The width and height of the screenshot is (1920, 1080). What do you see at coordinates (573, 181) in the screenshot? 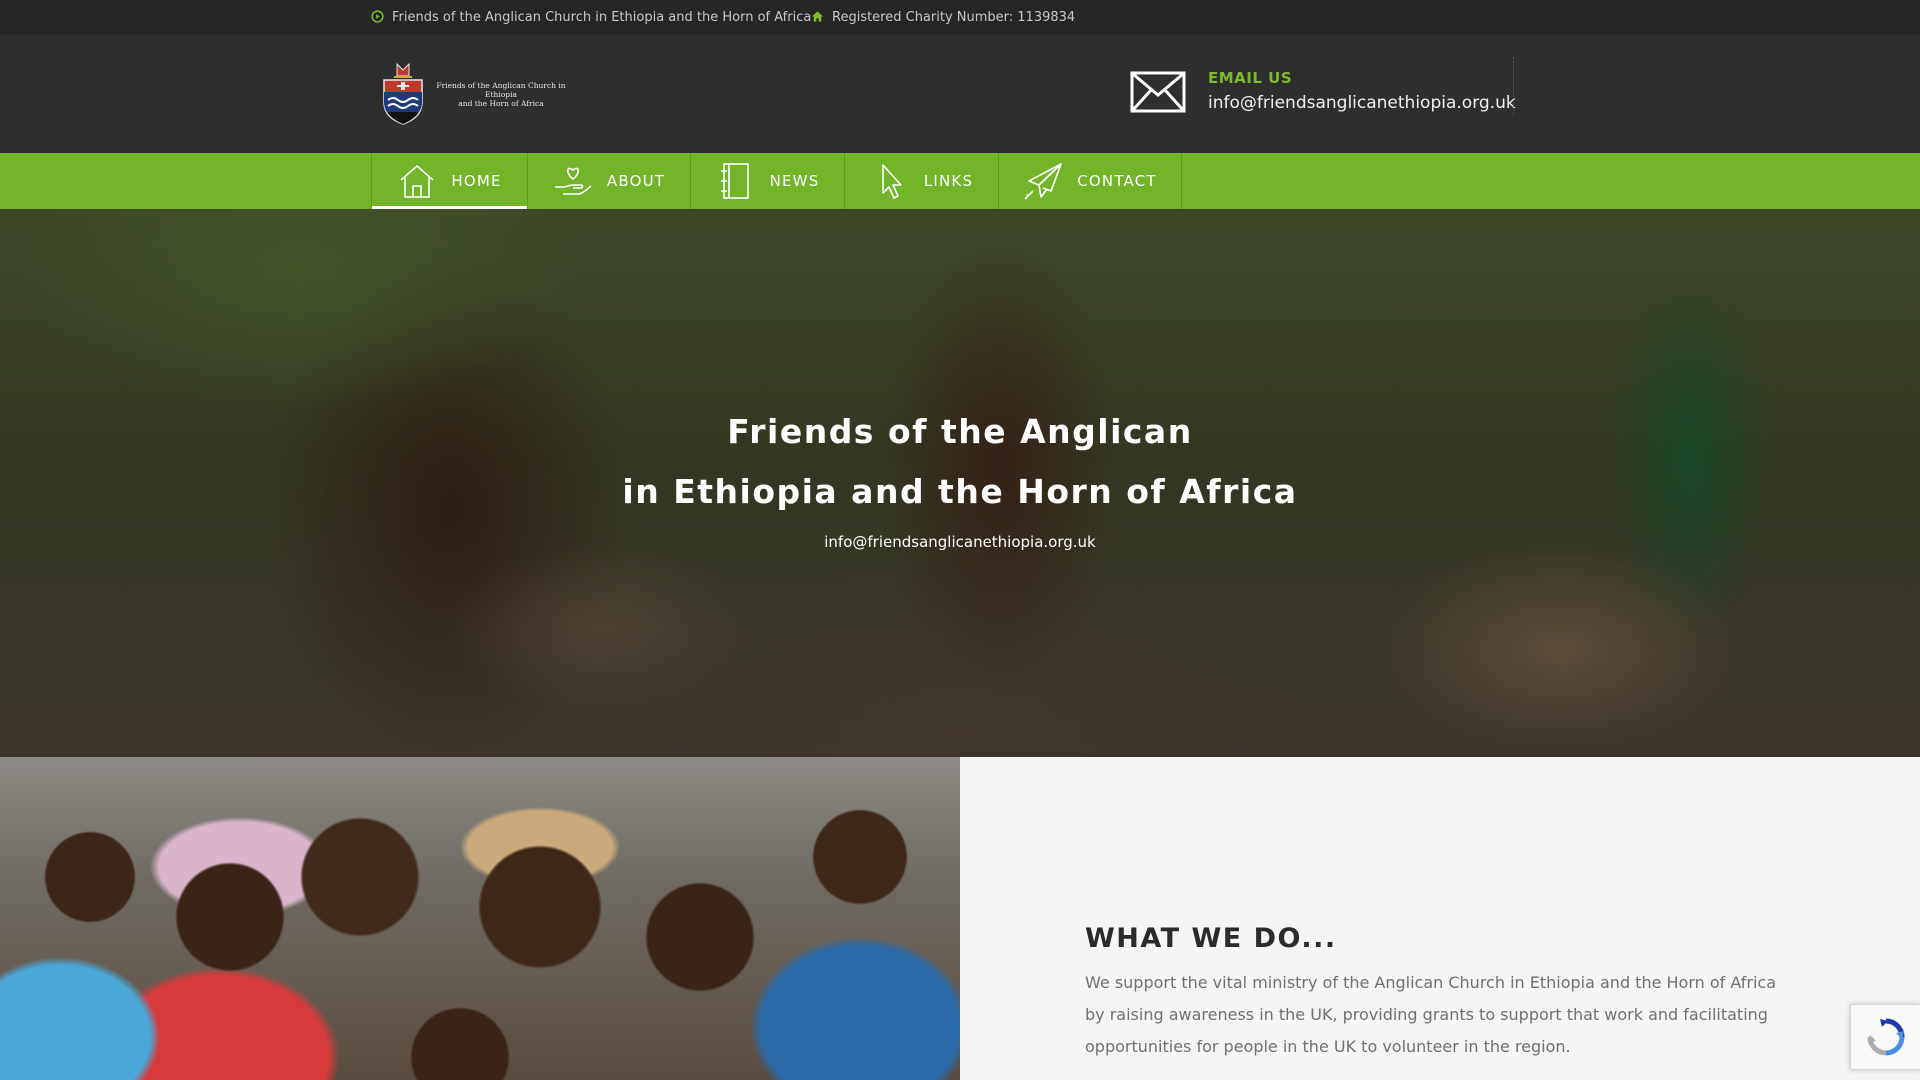
I see `hand-heart-icon` at bounding box center [573, 181].